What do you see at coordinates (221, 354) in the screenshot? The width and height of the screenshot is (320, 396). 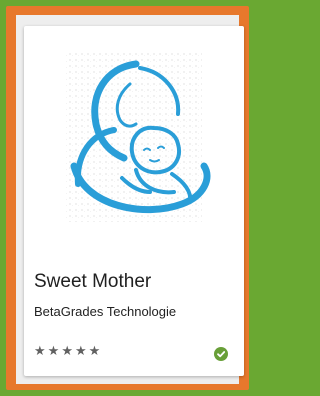 I see `checkmark-circle-icon` at bounding box center [221, 354].